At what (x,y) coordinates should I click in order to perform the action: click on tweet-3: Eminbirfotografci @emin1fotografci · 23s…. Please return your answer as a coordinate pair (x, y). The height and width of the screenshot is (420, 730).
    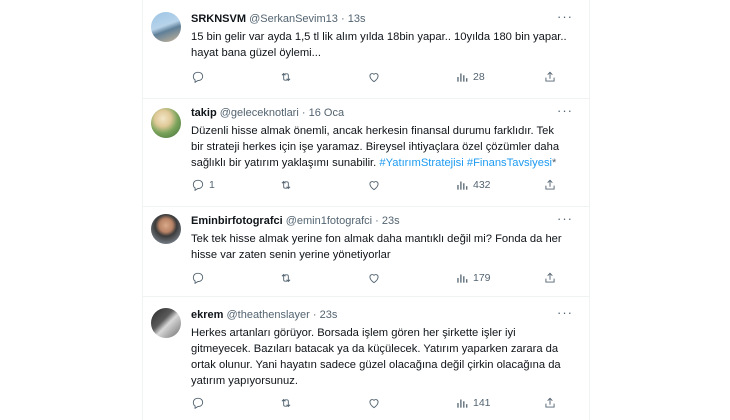
    Looking at the image, I should click on (366, 251).